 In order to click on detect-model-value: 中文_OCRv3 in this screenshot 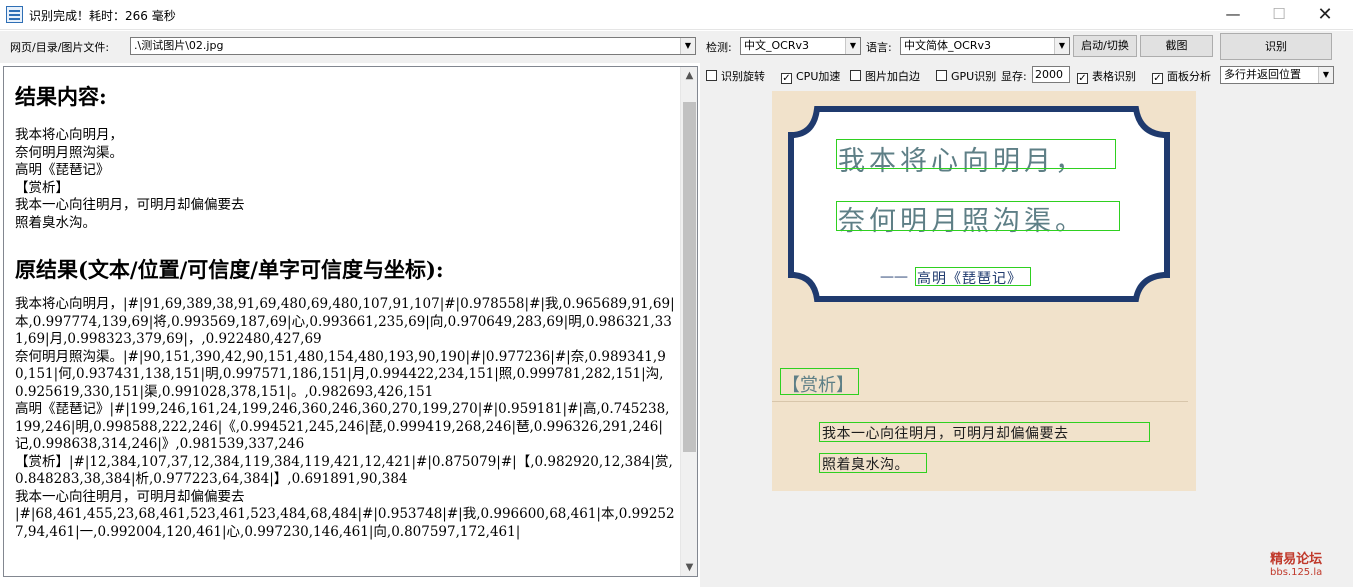, I will do `click(776, 45)`.